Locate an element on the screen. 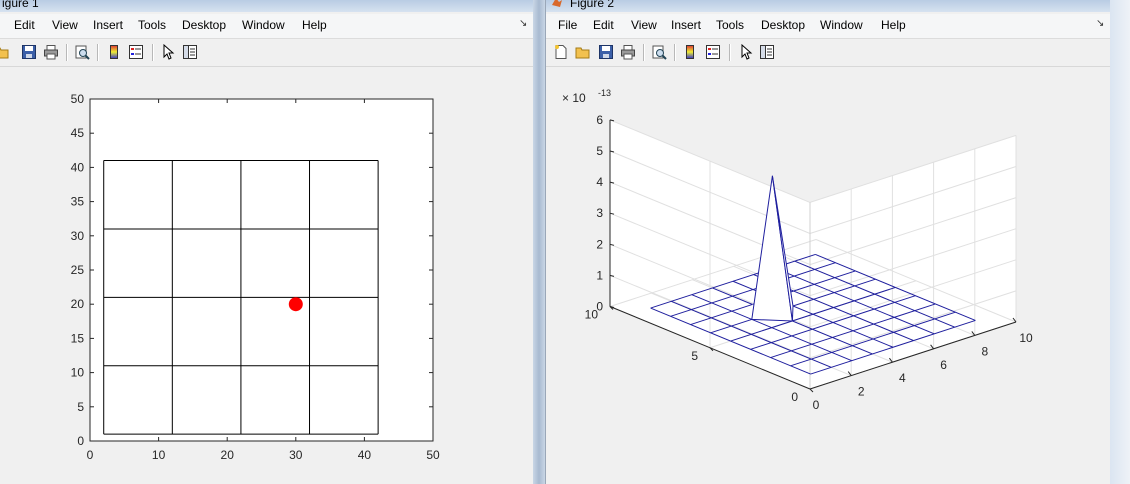 The image size is (1130, 484). figure-1-toolbar is located at coordinates (266, 53).